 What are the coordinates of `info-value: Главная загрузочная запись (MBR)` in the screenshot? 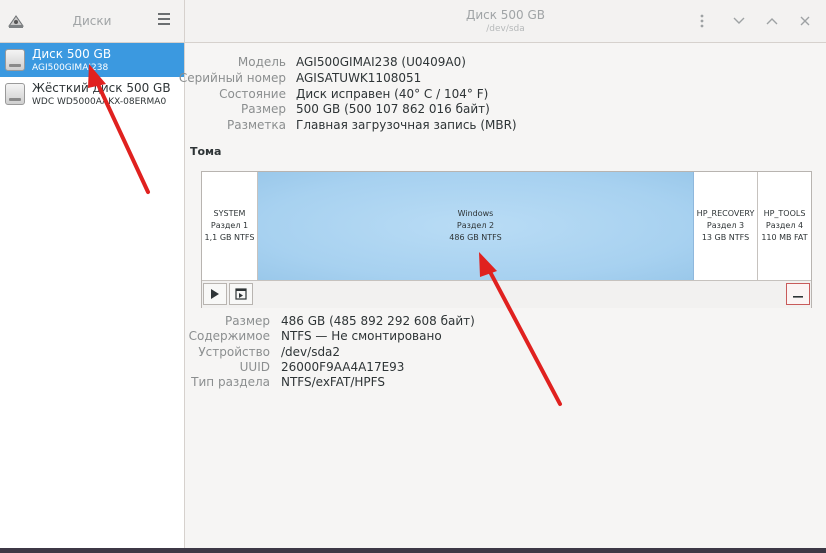 It's located at (406, 125).